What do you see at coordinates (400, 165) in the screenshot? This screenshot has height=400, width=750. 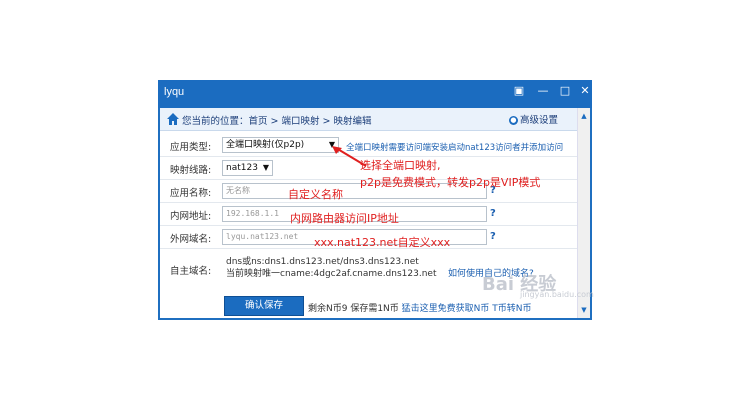 I see `annotation-select-line1: 选择全端口映射,` at bounding box center [400, 165].